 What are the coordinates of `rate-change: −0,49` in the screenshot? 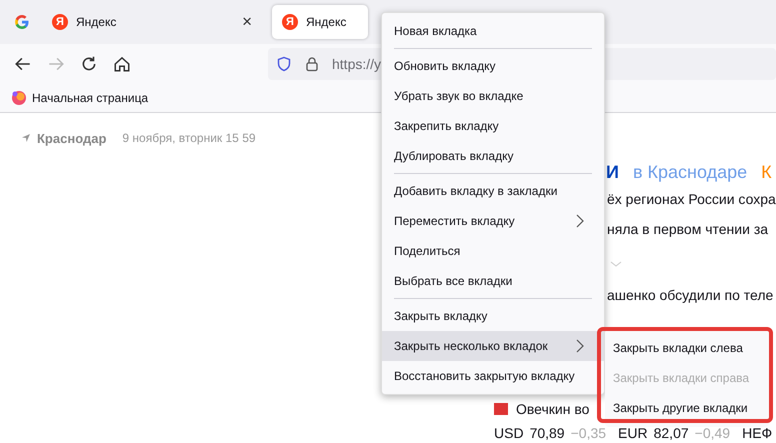 It's located at (712, 433).